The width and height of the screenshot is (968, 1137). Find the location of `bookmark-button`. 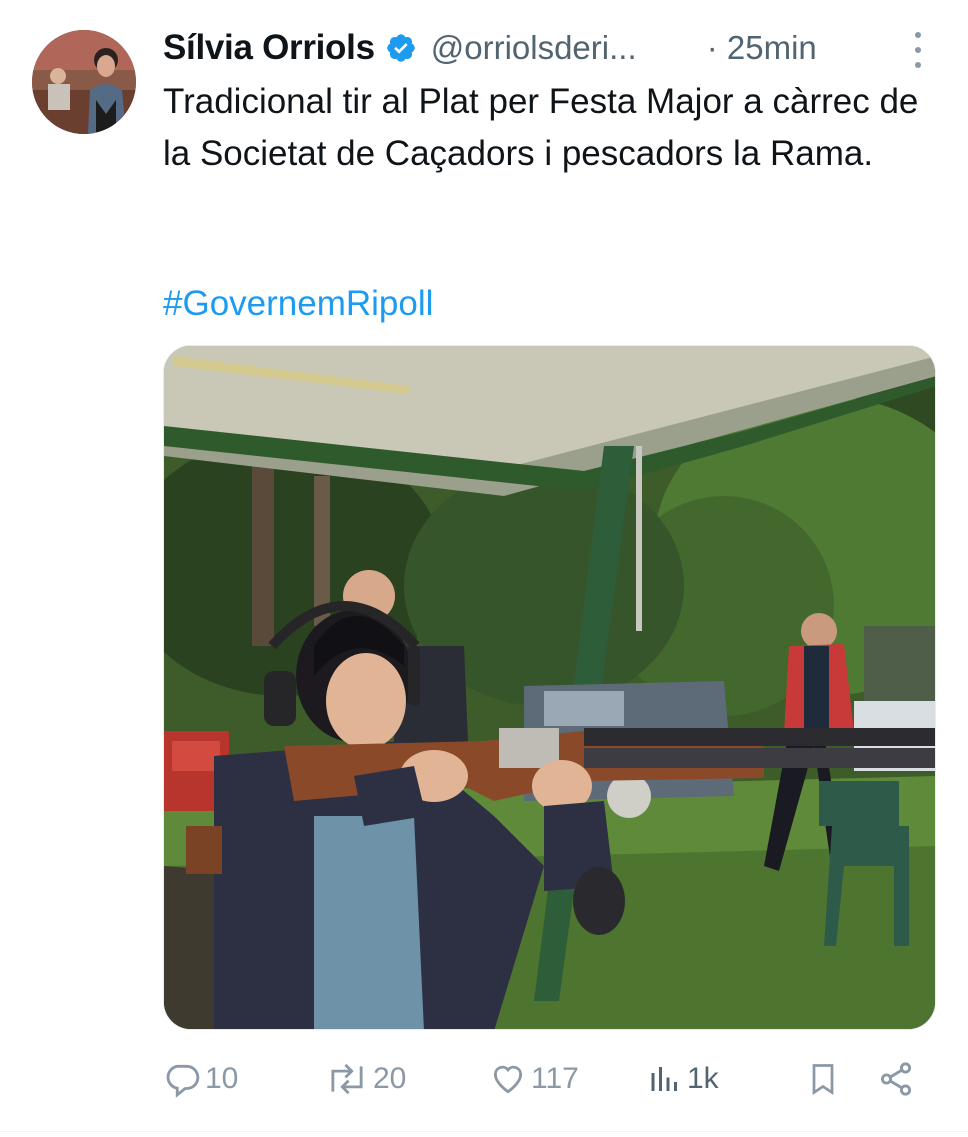

bookmark-button is located at coordinates (823, 1079).